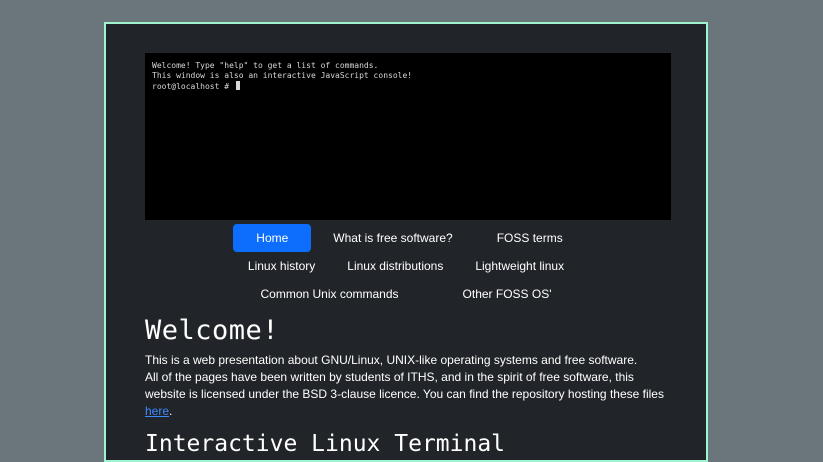 The image size is (823, 462). Describe the element at coordinates (237, 85) in the screenshot. I see `terminal-cursor` at that location.